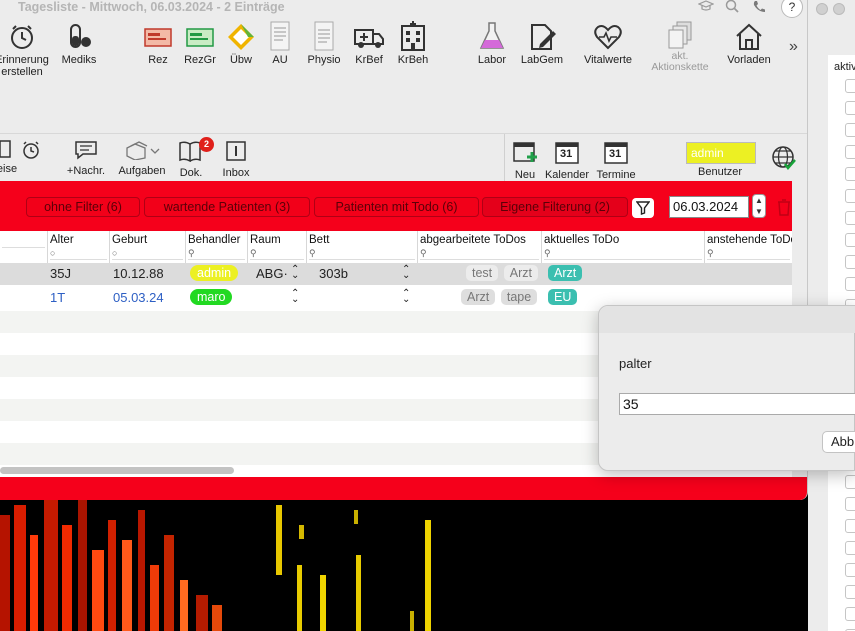 This screenshot has height=631, width=855. What do you see at coordinates (333, 273) in the screenshot?
I see `cell-bett: 303b` at bounding box center [333, 273].